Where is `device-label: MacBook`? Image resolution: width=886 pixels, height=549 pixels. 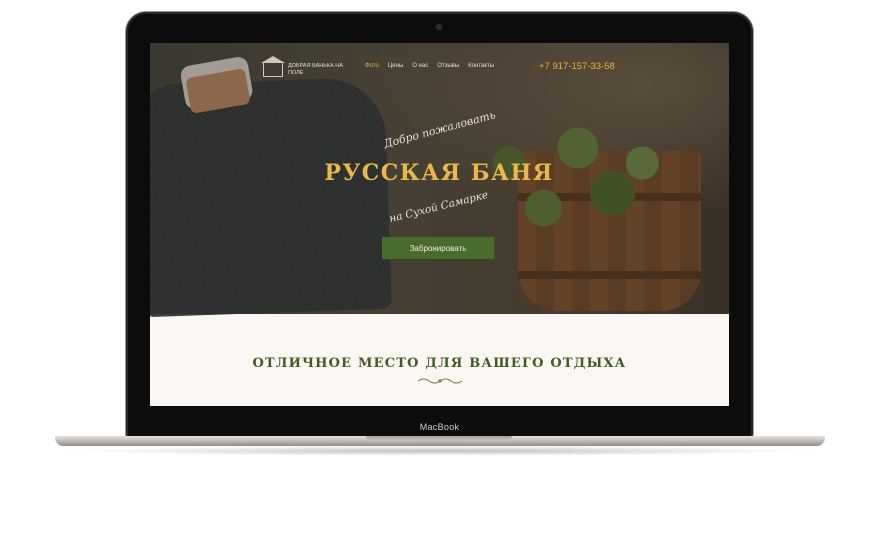
device-label: MacBook is located at coordinates (439, 427).